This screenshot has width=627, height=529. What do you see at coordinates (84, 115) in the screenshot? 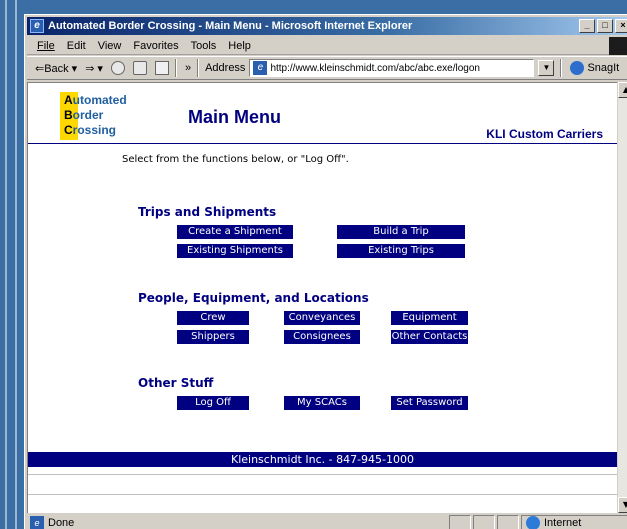
I see `logo-line-border: Border` at bounding box center [84, 115].